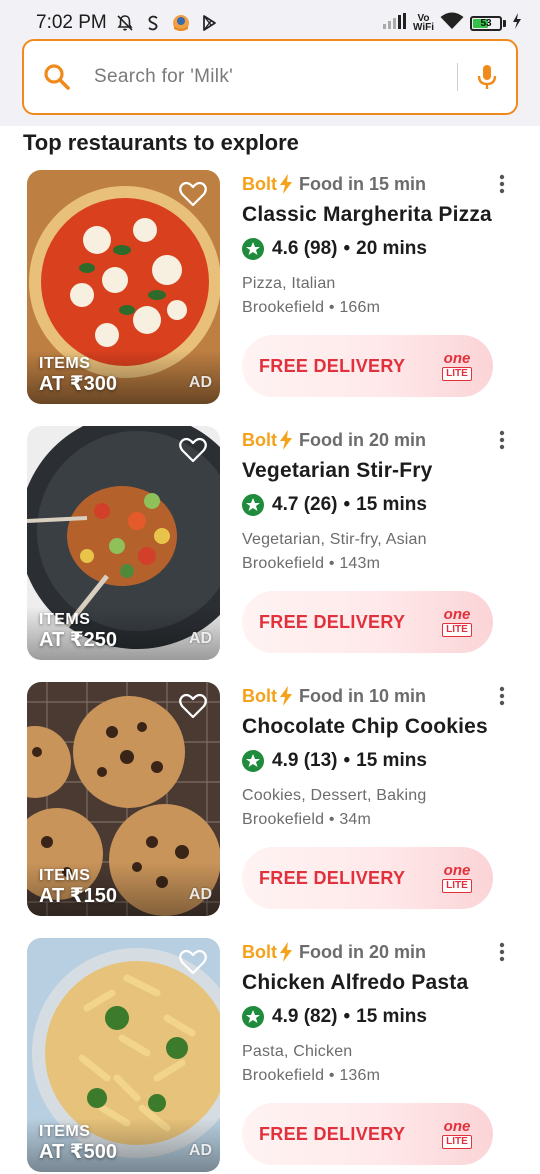 This screenshot has height=1174, width=540. Describe the element at coordinates (57, 77) in the screenshot. I see `search-icon` at that location.